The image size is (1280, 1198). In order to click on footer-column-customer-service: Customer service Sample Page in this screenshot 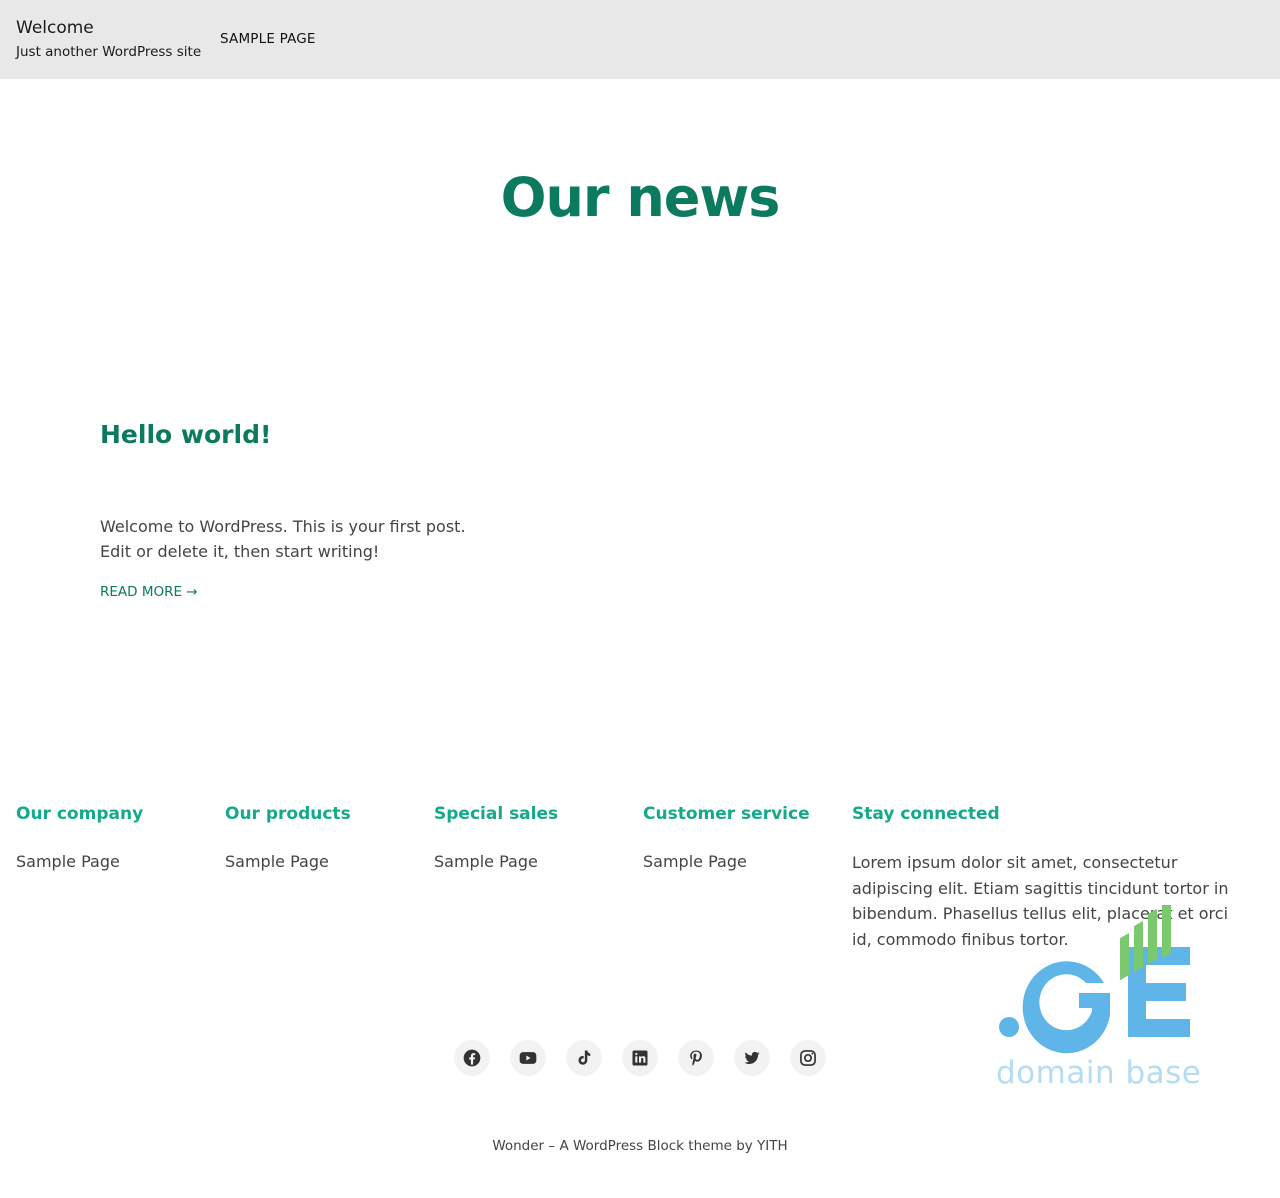, I will do `click(726, 837)`.